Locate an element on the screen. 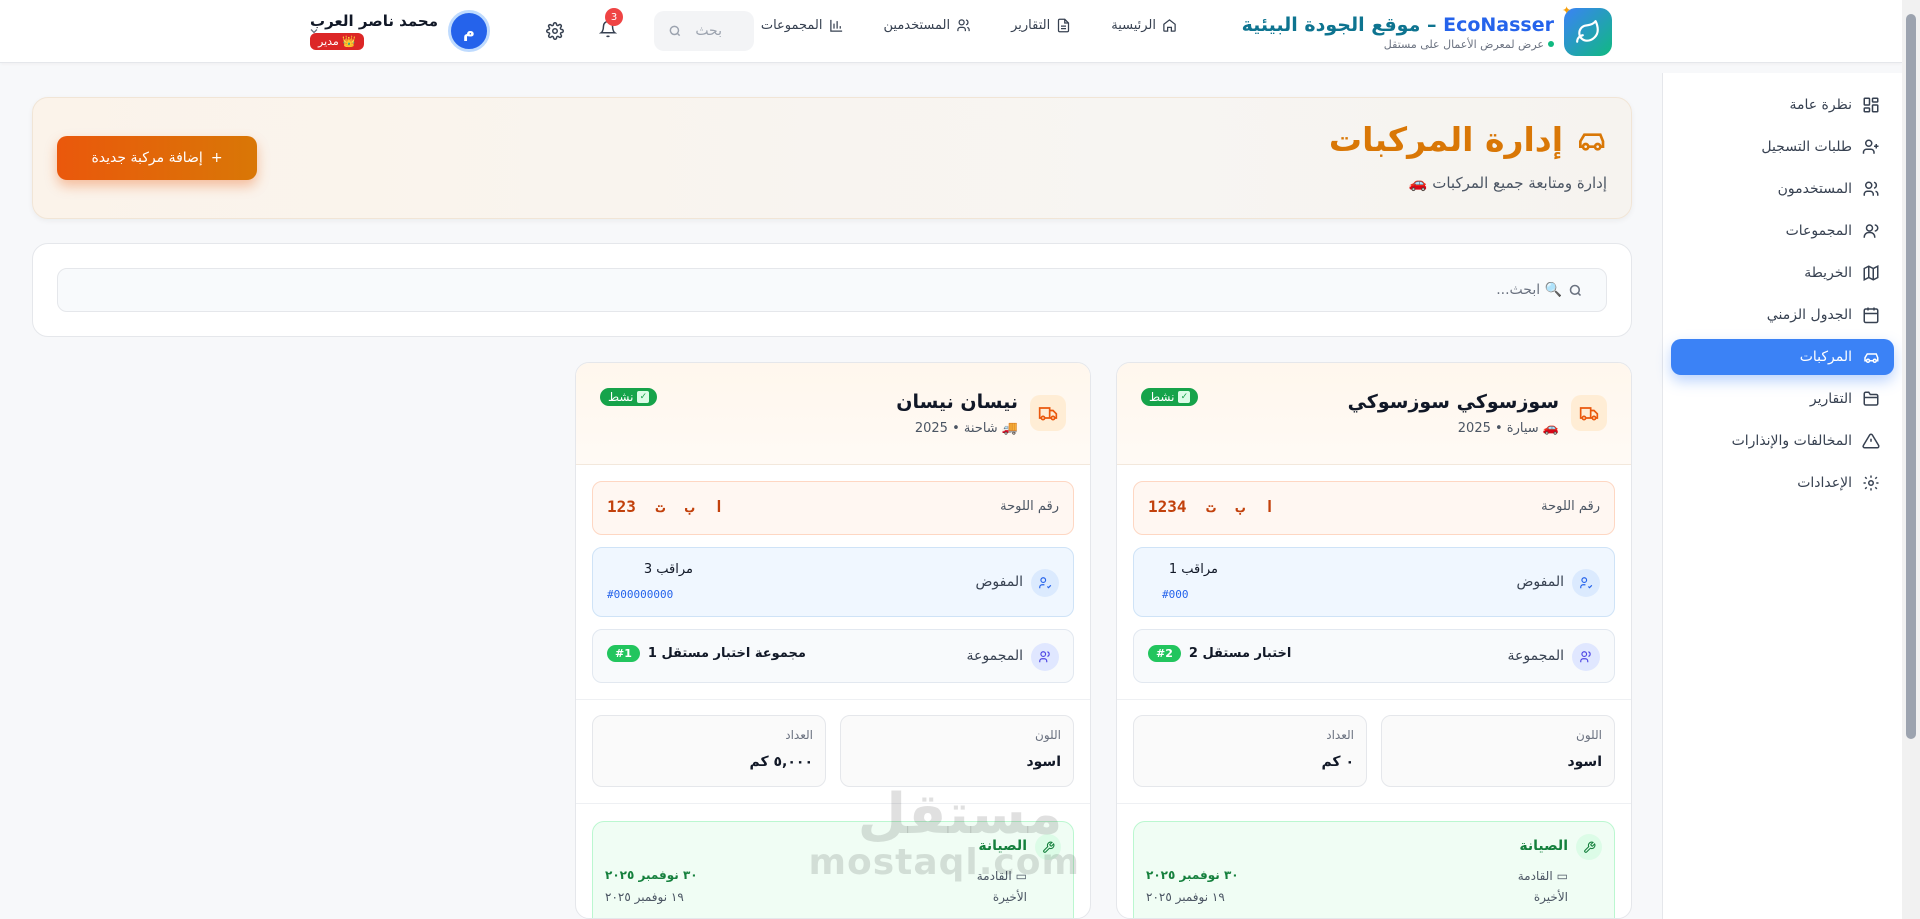  group-row: المجموعة مجموعة اختبار مستقل 1 #1 is located at coordinates (833, 656).